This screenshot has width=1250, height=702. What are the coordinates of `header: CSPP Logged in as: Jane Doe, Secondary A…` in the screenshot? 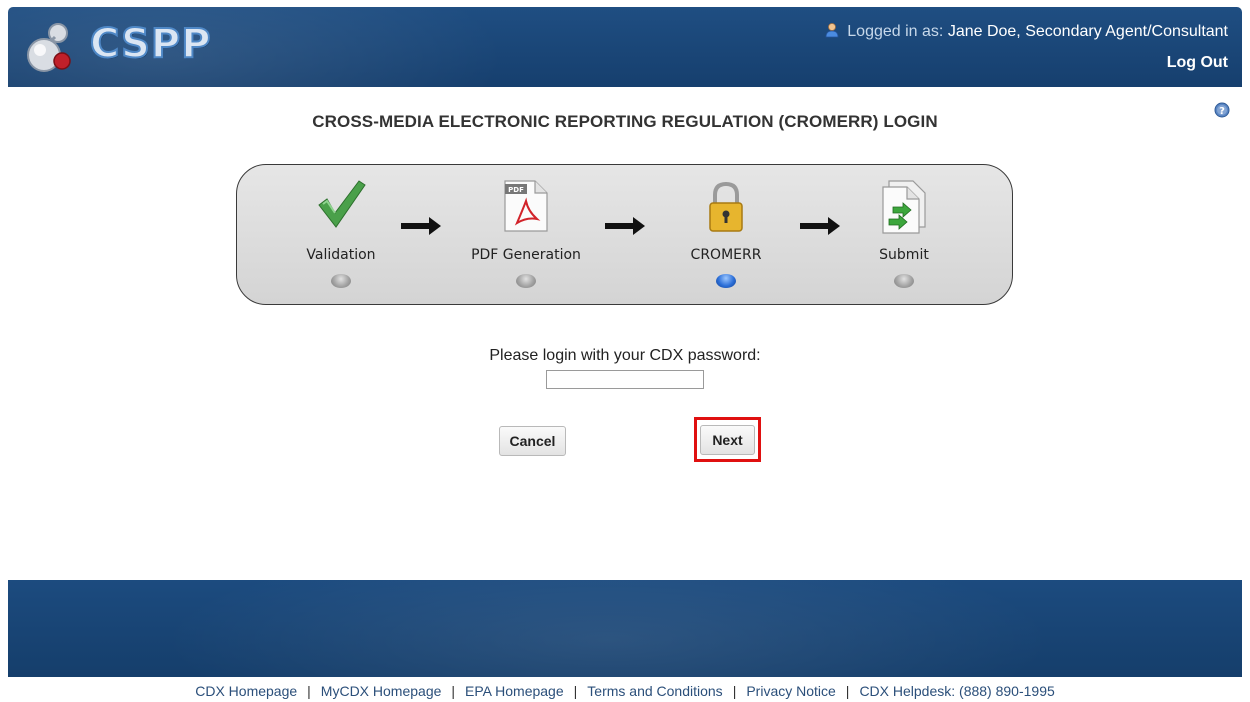 It's located at (625, 47).